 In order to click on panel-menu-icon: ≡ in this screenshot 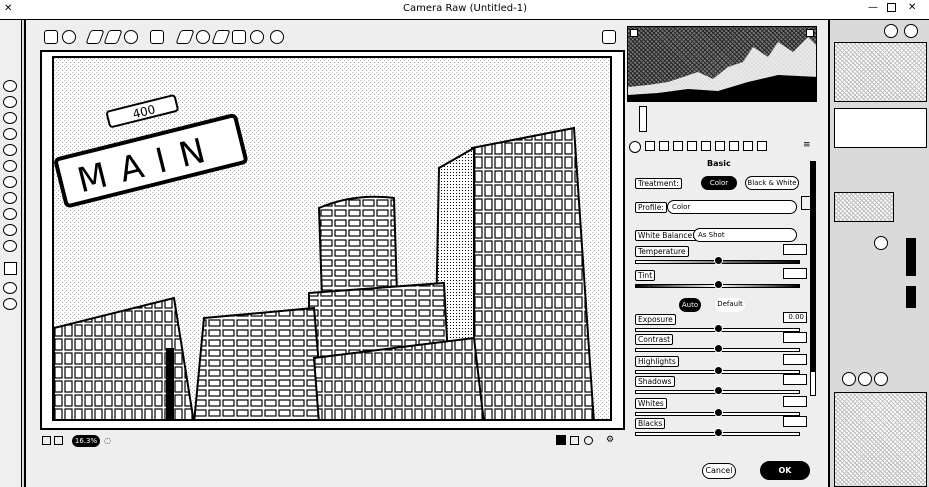, I will do `click(807, 145)`.